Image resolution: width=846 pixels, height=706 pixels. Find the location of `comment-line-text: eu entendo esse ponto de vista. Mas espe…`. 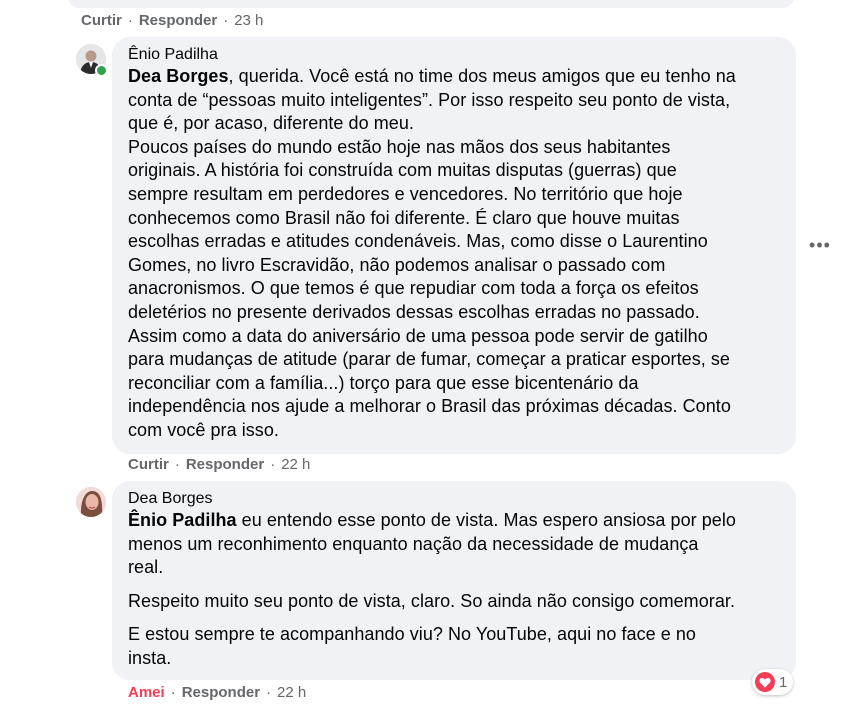

comment-line-text: eu entendo esse ponto de vista. Mas espe… is located at coordinates (486, 520).